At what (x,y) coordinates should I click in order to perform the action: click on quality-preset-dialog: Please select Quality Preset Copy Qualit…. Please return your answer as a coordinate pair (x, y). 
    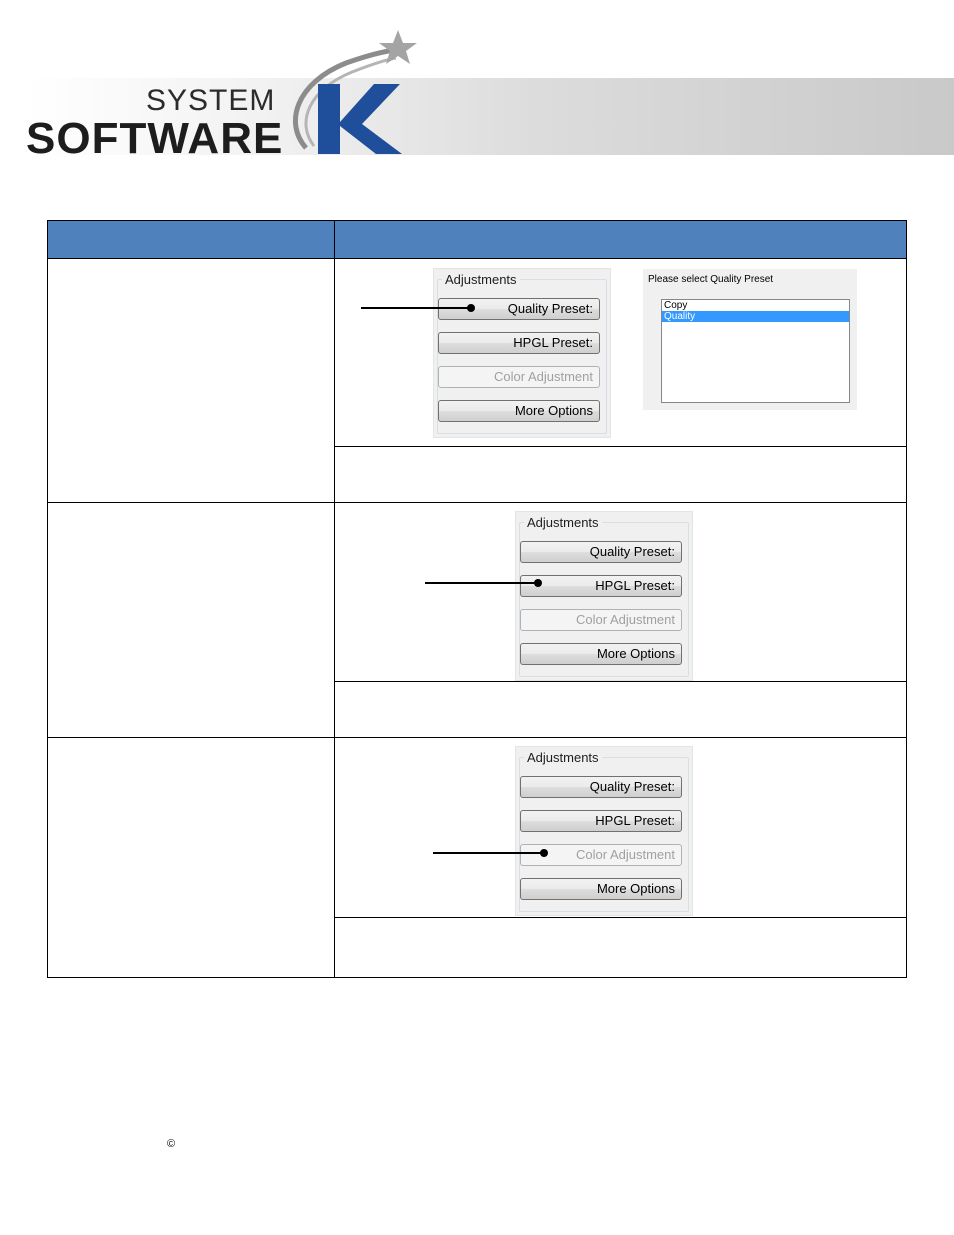
    Looking at the image, I should click on (750, 339).